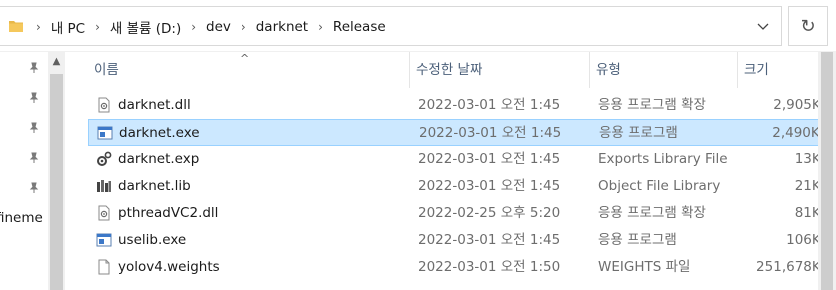 This screenshot has height=290, width=836. What do you see at coordinates (282, 27) in the screenshot?
I see `breadcrumb-darknet: darknet` at bounding box center [282, 27].